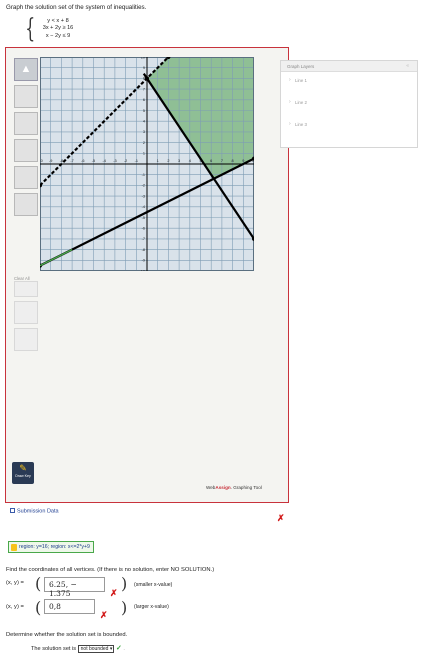 The width and height of the screenshot is (437, 659). What do you see at coordinates (153, 585) in the screenshot?
I see `answer-1-note: (smaller x-value)` at bounding box center [153, 585].